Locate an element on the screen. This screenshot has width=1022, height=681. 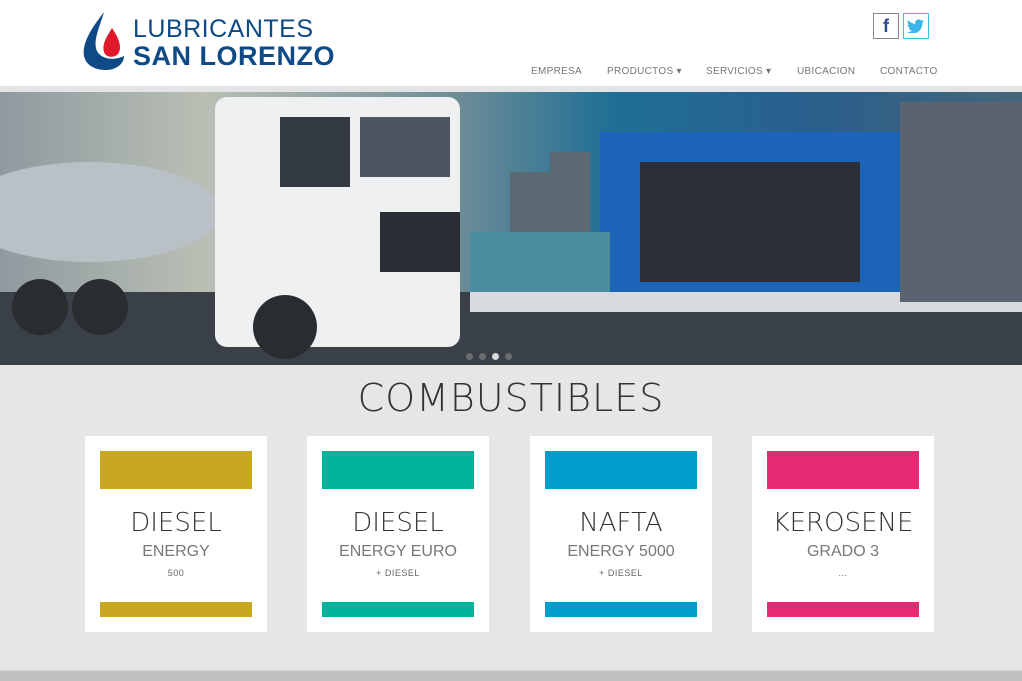
logo: LUBRICANTES SAN LORENZO is located at coordinates (217, 41).